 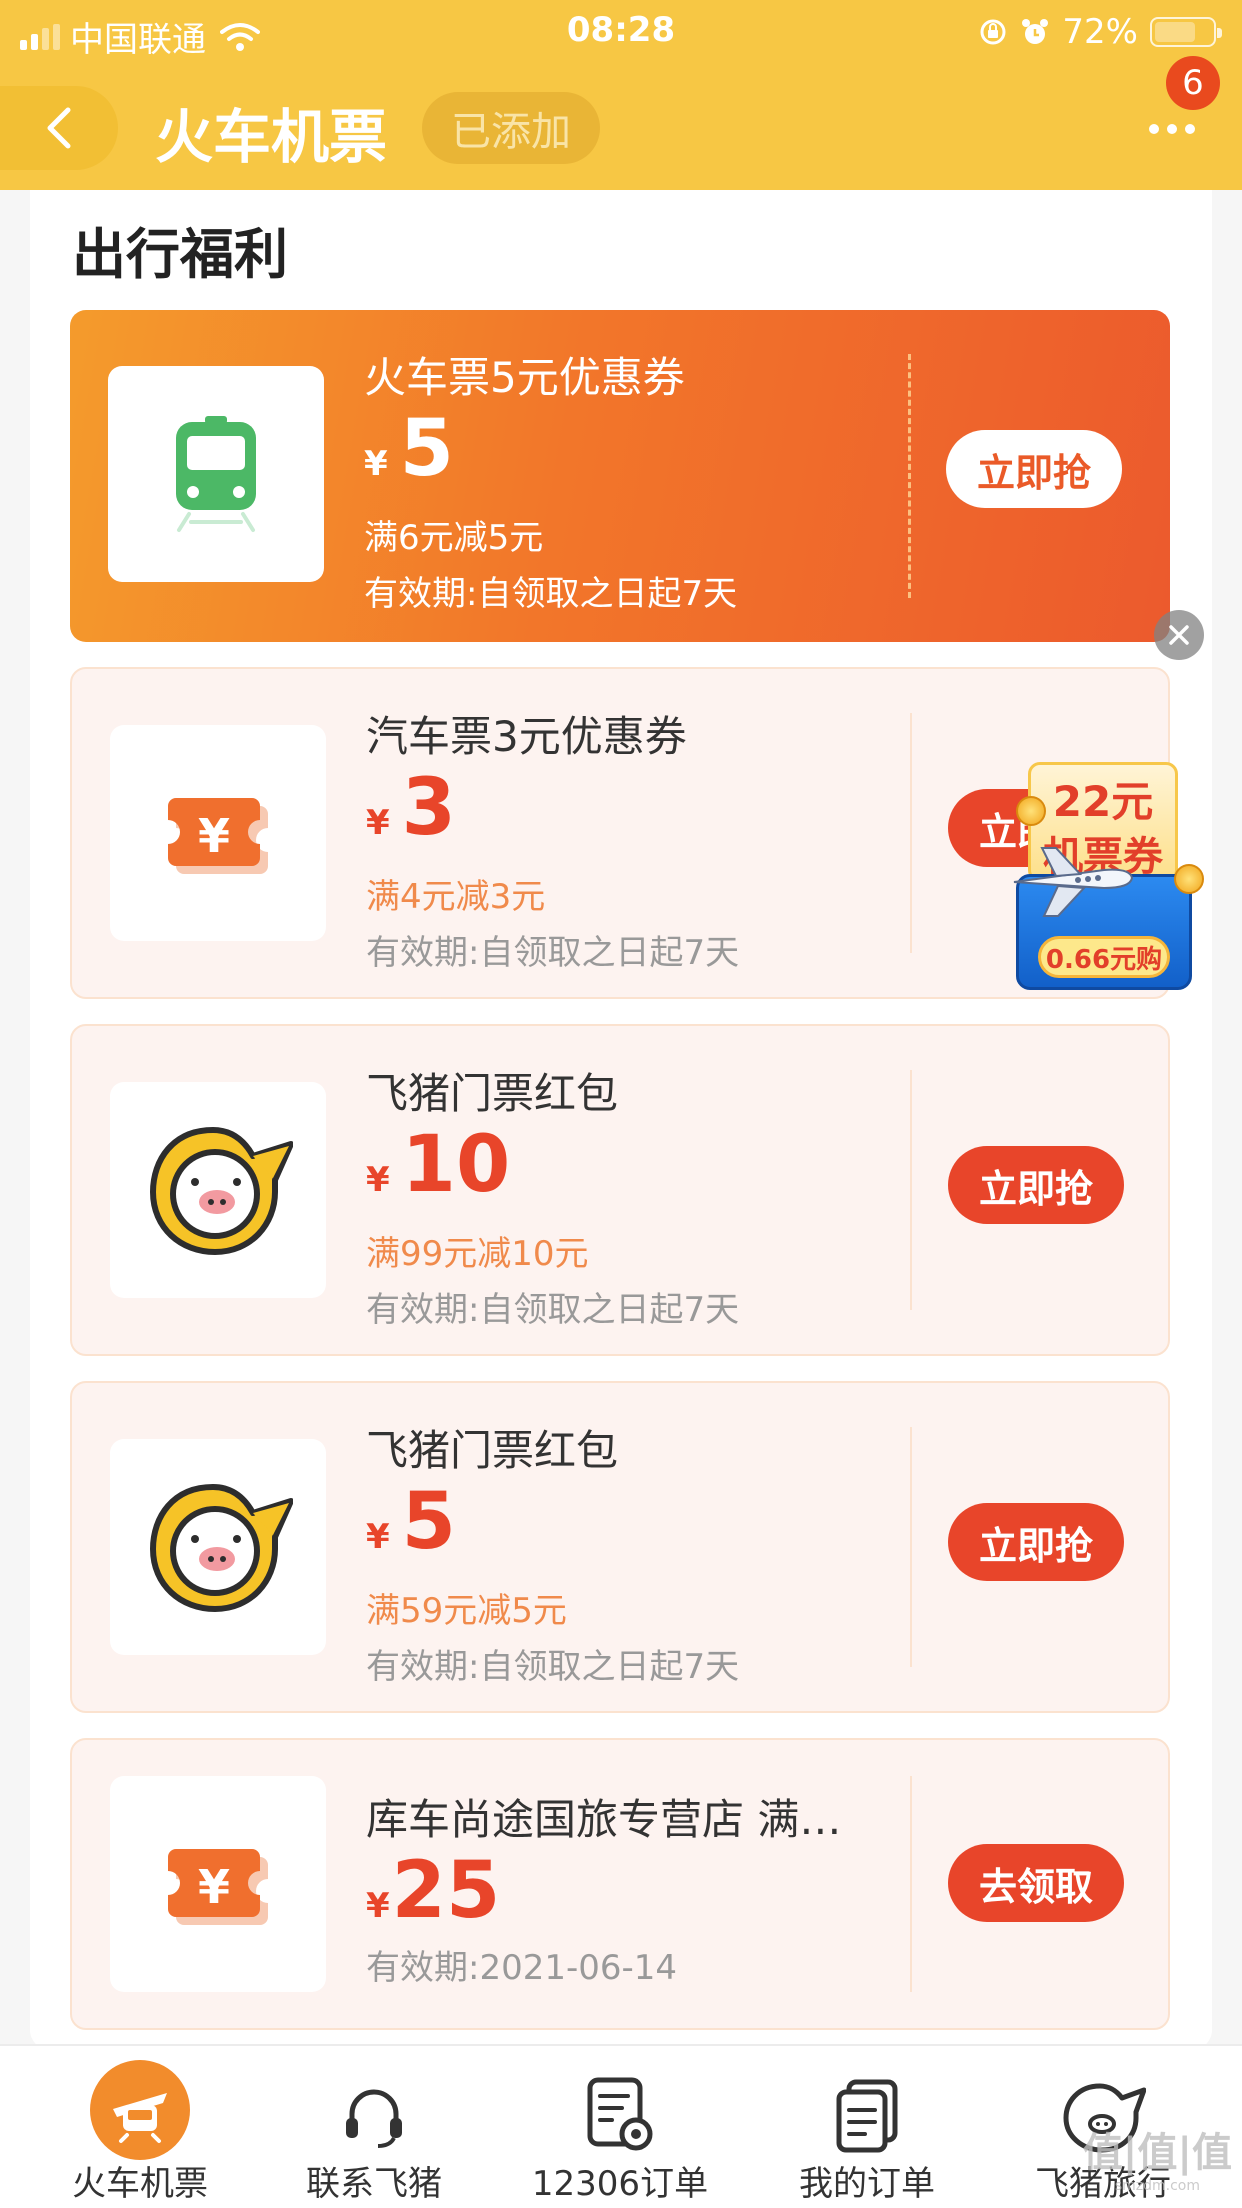 I want to click on train-icon, so click(x=216, y=474).